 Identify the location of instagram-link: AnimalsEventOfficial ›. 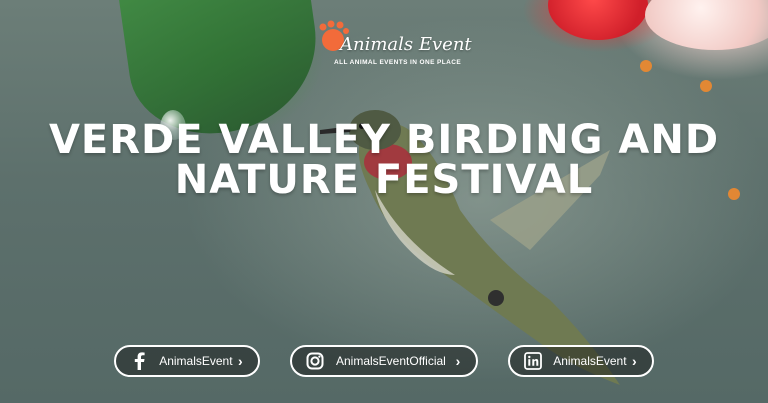
(384, 361).